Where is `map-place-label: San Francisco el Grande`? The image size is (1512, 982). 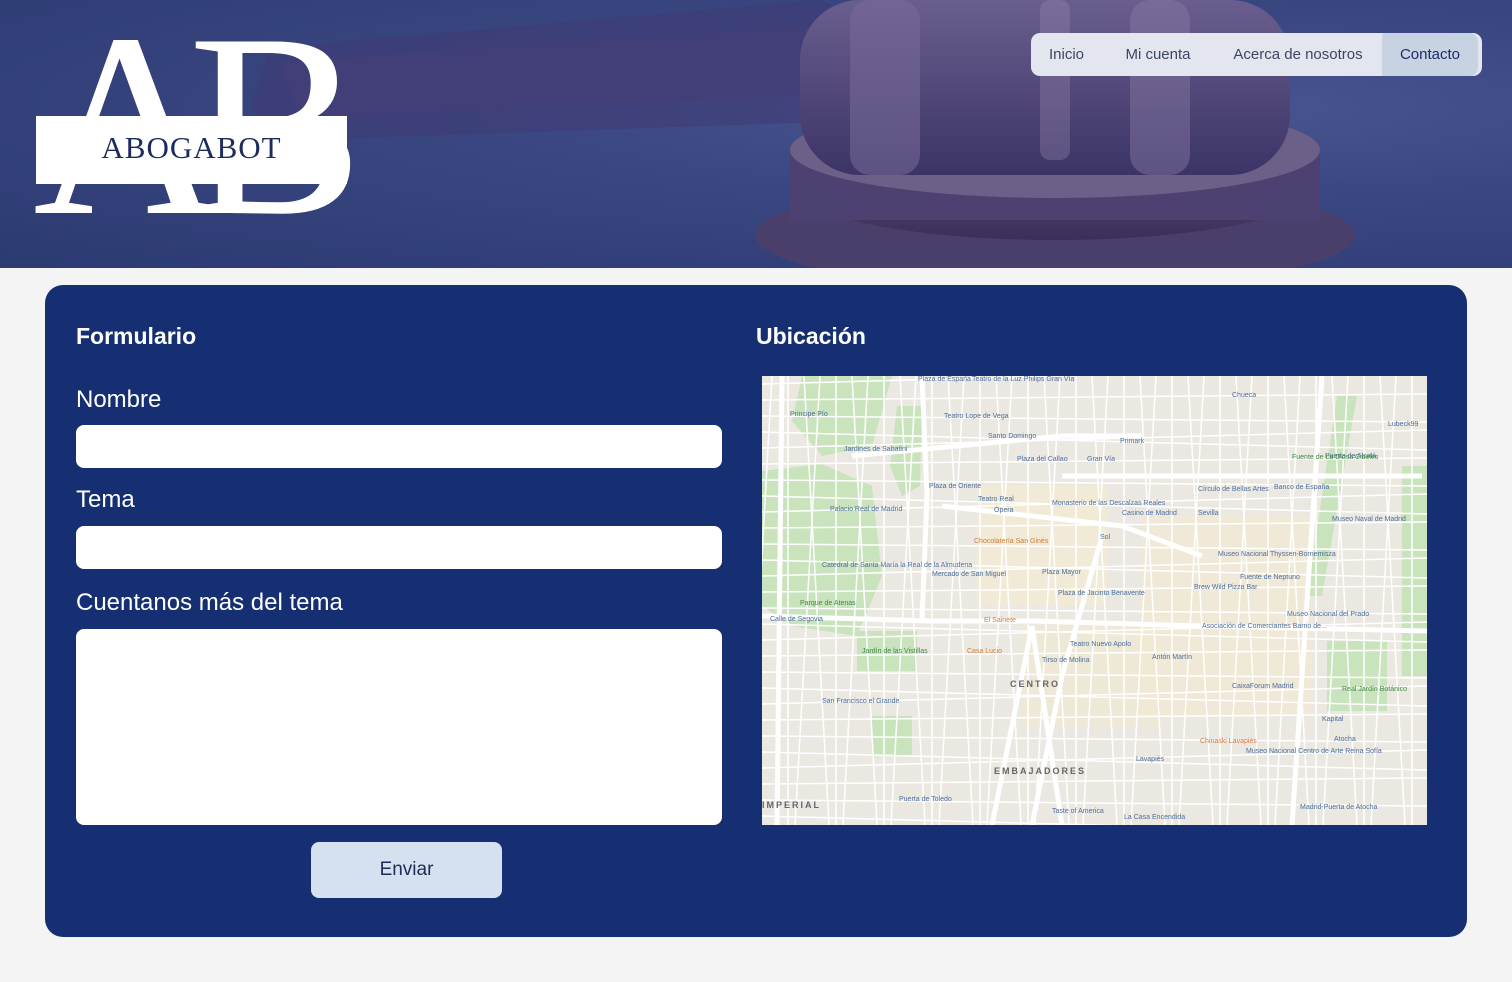
map-place-label: San Francisco el Grande is located at coordinates (861, 701).